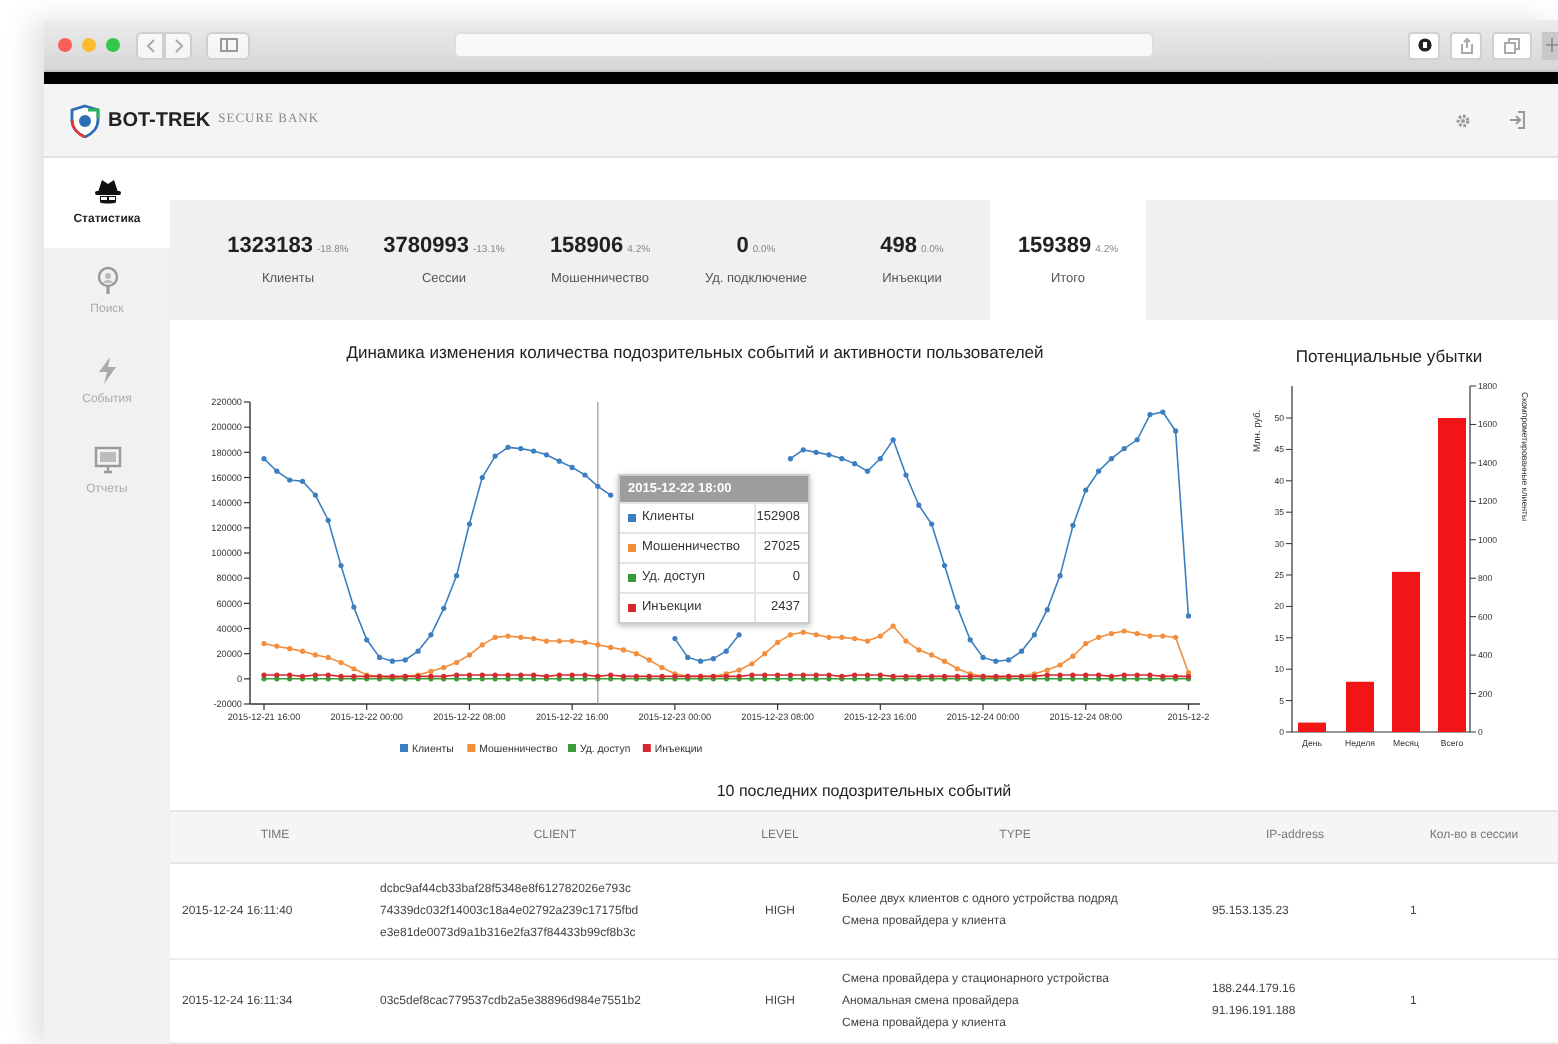  What do you see at coordinates (1389, 359) in the screenshot?
I see `chart-title: Потенциальные убытки` at bounding box center [1389, 359].